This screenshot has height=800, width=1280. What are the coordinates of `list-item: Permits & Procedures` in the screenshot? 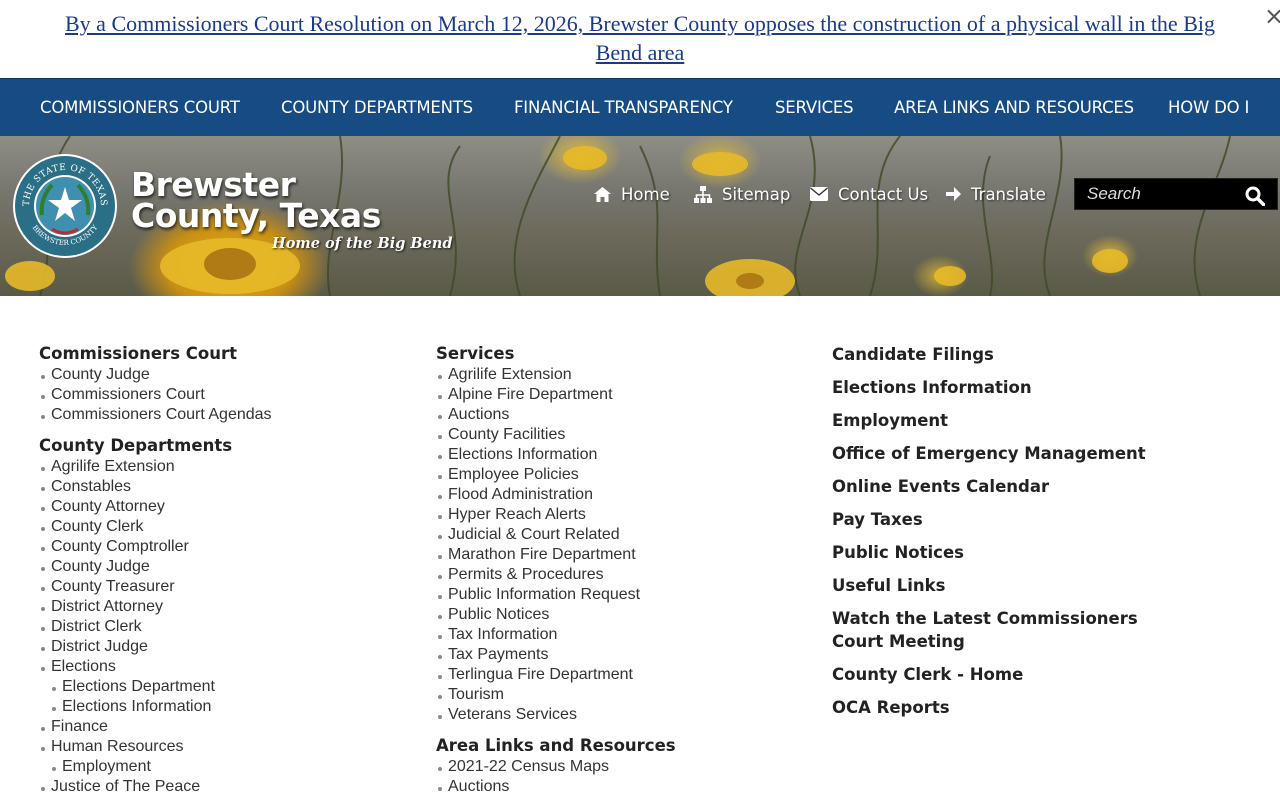 It's located at (556, 575).